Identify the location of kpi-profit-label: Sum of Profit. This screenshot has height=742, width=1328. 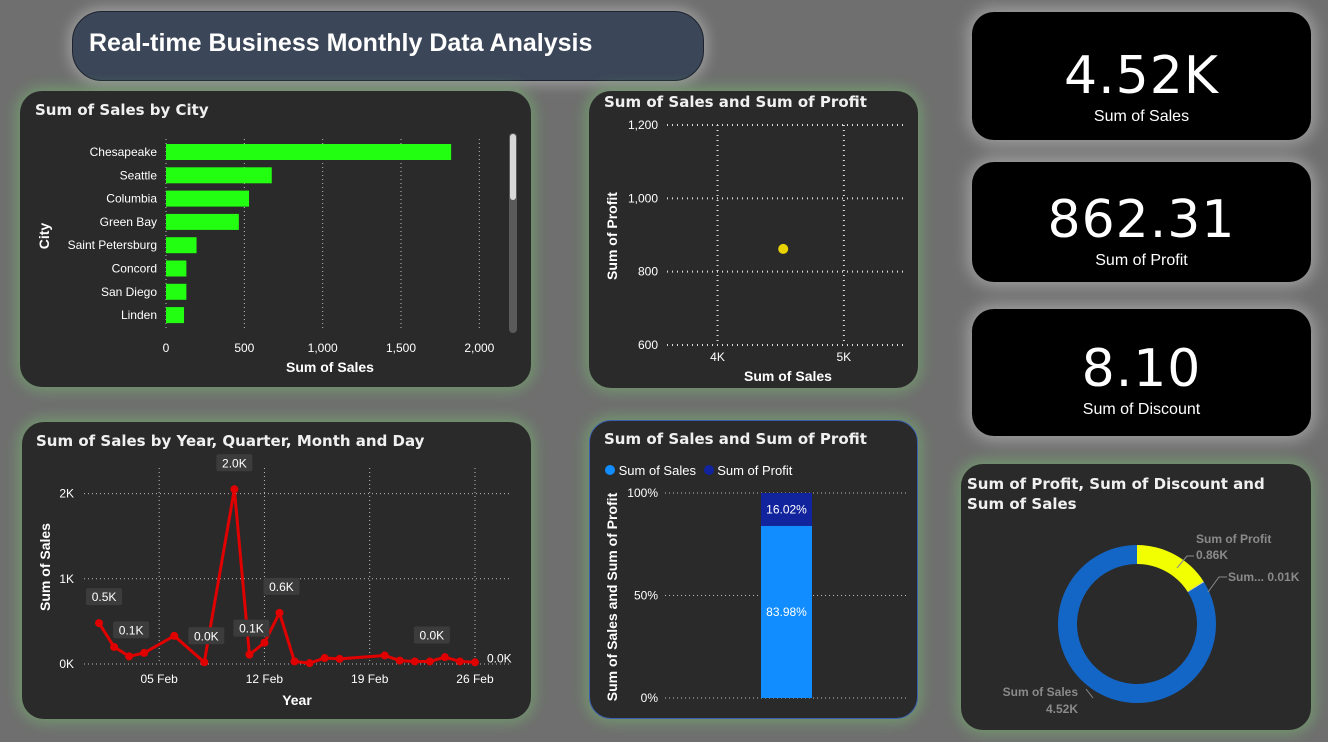
(1141, 260).